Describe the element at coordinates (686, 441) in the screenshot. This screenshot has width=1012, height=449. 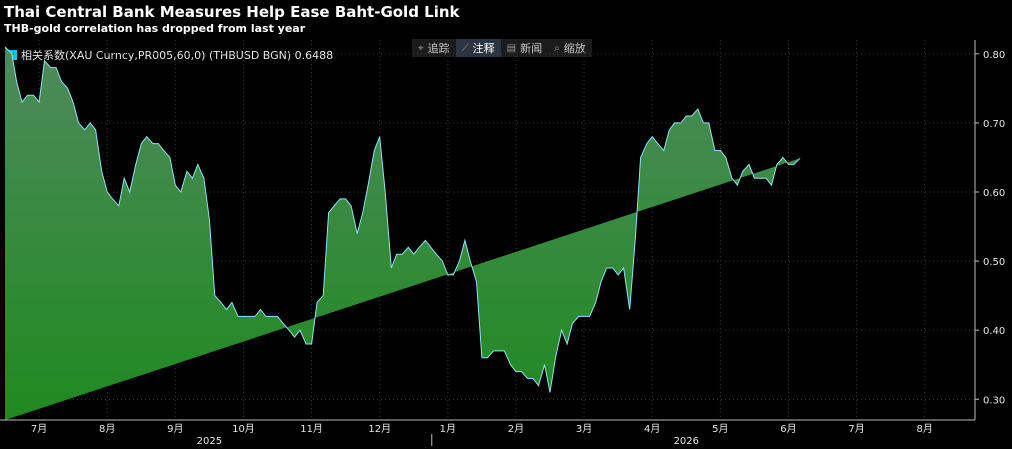
I see `x-year-label: 2026` at that location.